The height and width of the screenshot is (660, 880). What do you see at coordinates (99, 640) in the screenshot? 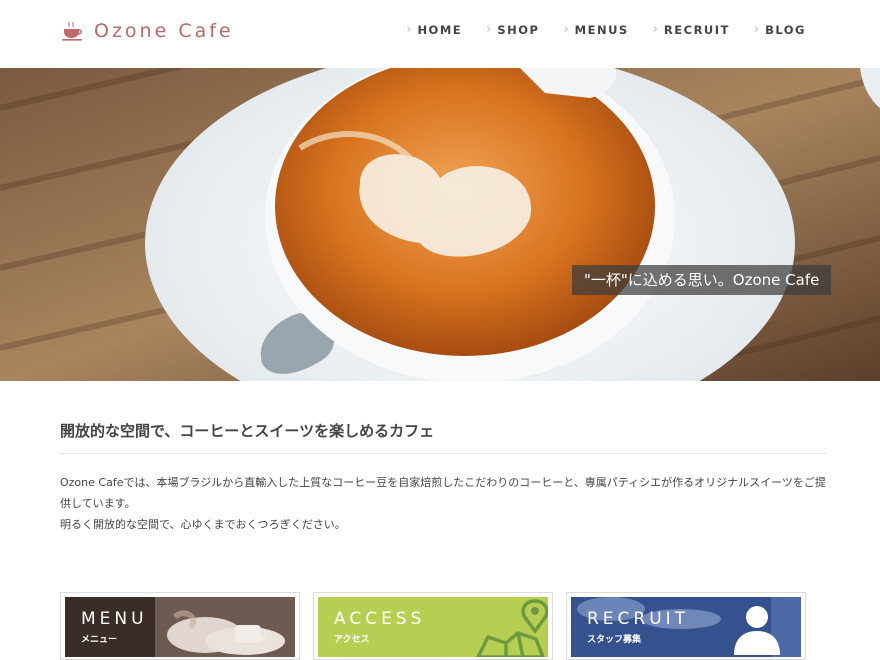
I see `menu-banner-subtitle: メニュー` at bounding box center [99, 640].